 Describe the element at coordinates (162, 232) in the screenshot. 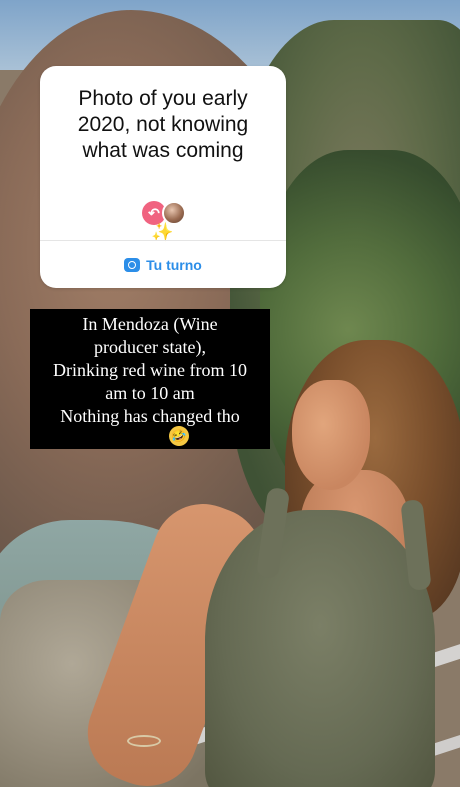

I see `sparkles-icon: ✨` at that location.